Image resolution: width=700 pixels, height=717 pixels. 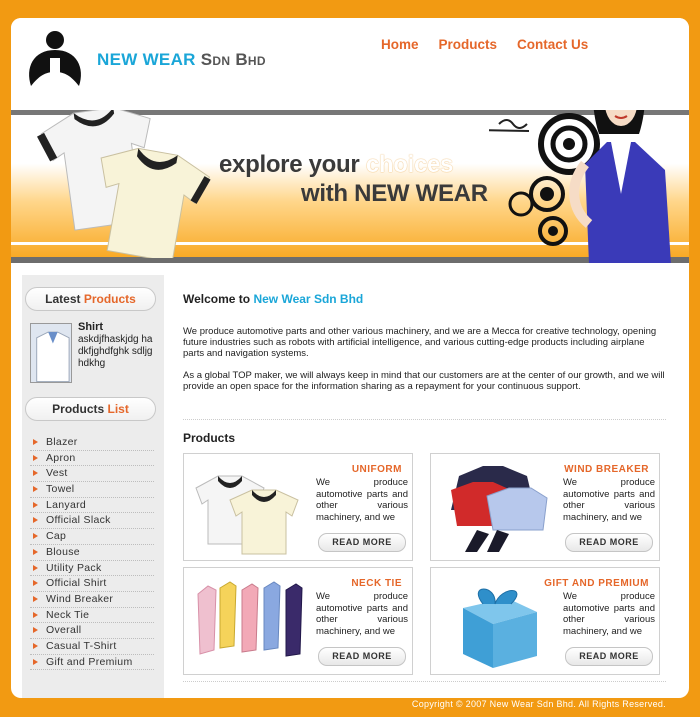 I want to click on latest-product-desc: askdjfhaskjdg hadkfjghdfghk sdljghdkhg, so click(x=115, y=351).